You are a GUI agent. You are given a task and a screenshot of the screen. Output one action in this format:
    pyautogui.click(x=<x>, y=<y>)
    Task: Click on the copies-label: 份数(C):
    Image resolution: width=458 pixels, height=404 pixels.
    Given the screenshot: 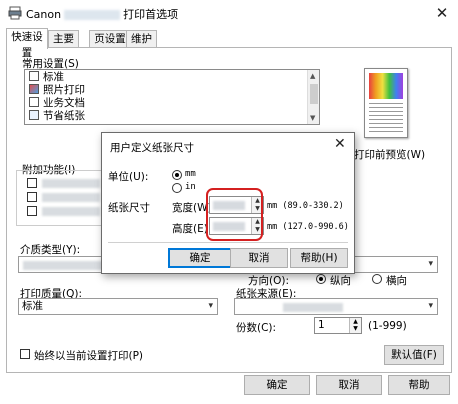 What is the action you would take?
    pyautogui.click(x=256, y=328)
    